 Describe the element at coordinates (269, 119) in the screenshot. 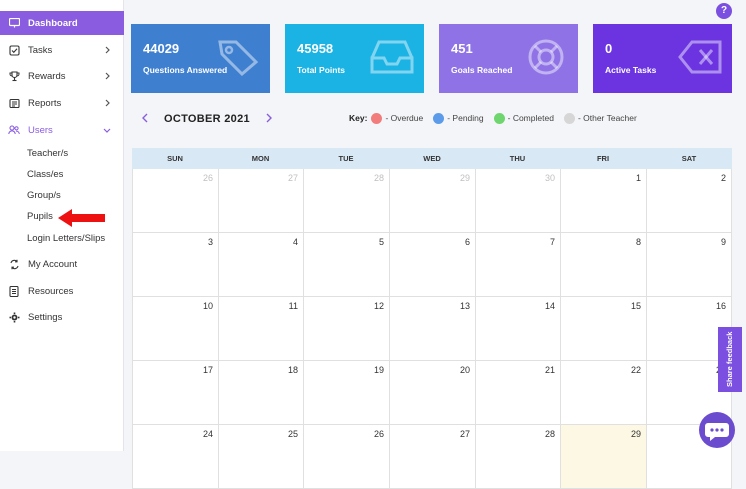

I see `next-month-button` at that location.